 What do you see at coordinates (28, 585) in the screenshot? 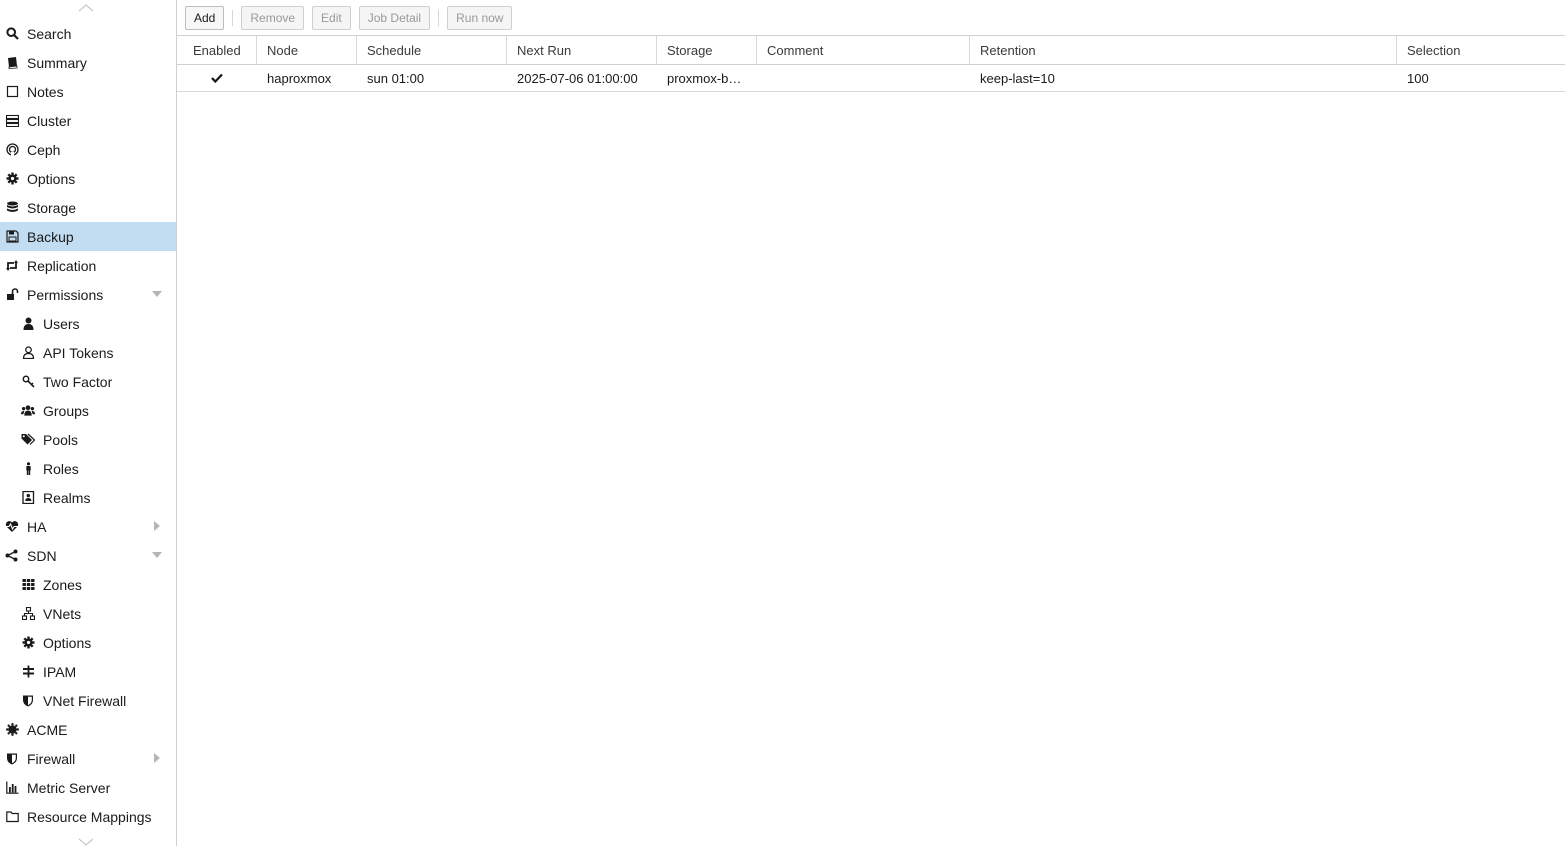
I see `th-icon` at bounding box center [28, 585].